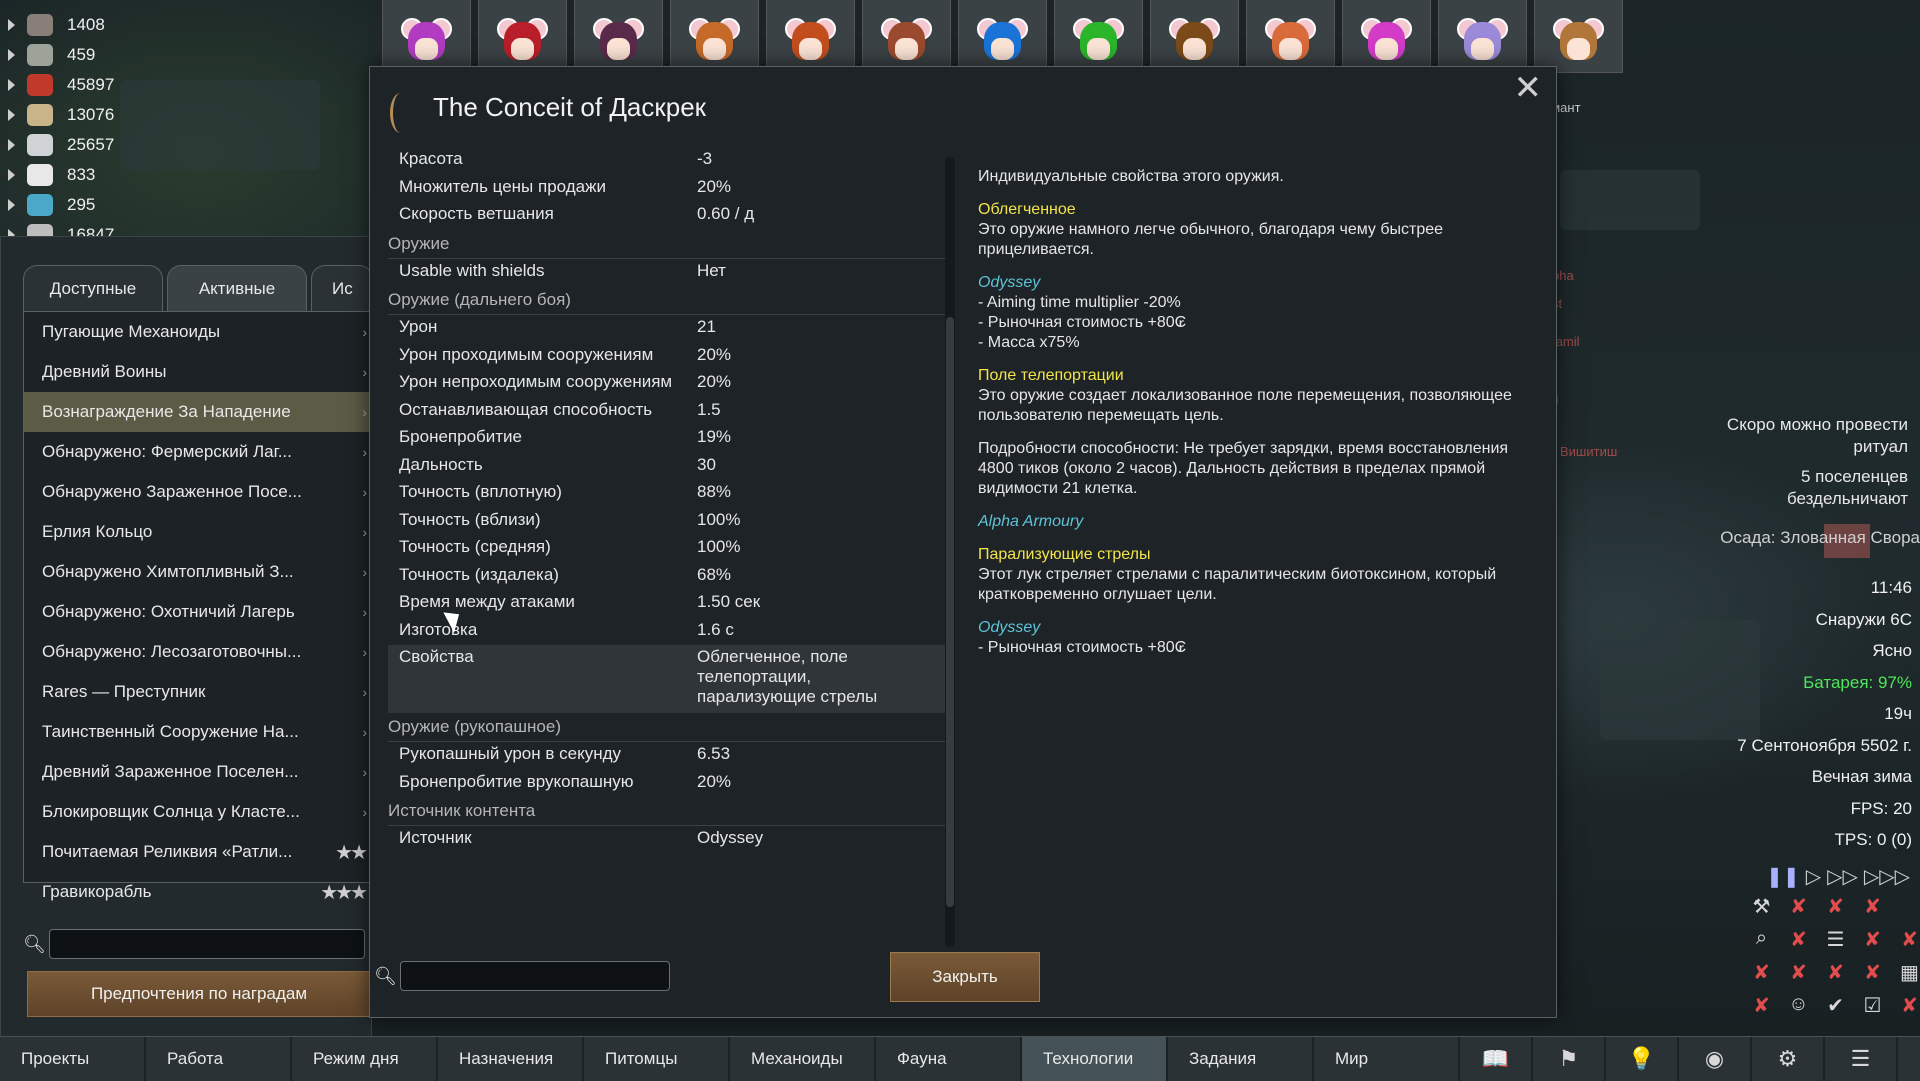 The image size is (1920, 1081). I want to click on menu-icon: ☰, so click(1861, 1059).